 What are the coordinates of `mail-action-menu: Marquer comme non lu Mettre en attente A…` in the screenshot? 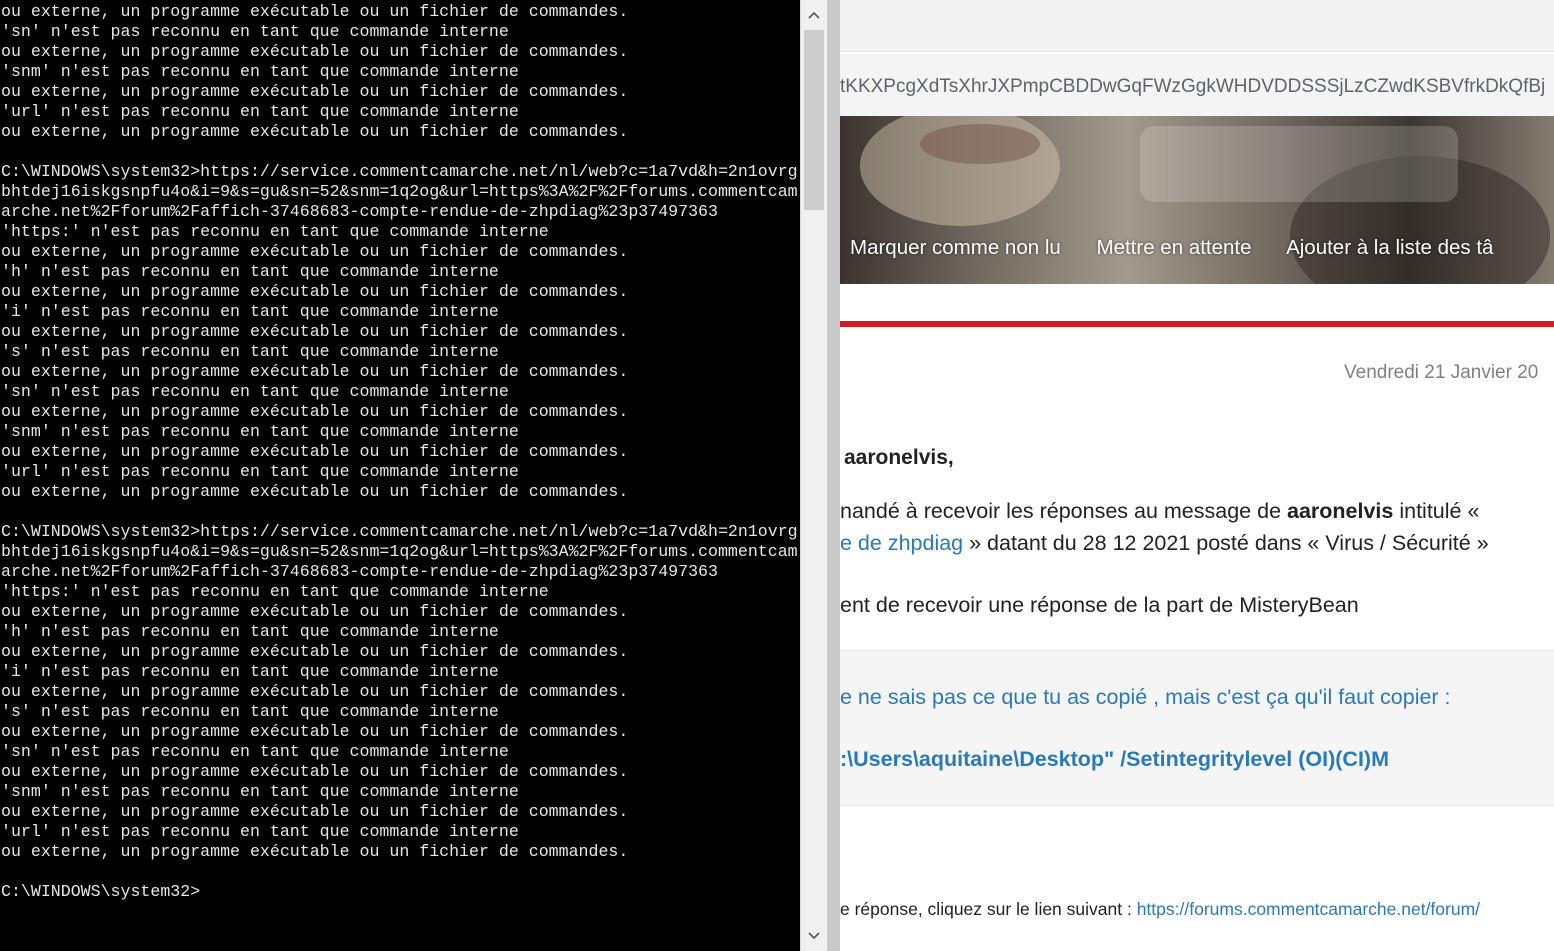 It's located at (1186, 248).